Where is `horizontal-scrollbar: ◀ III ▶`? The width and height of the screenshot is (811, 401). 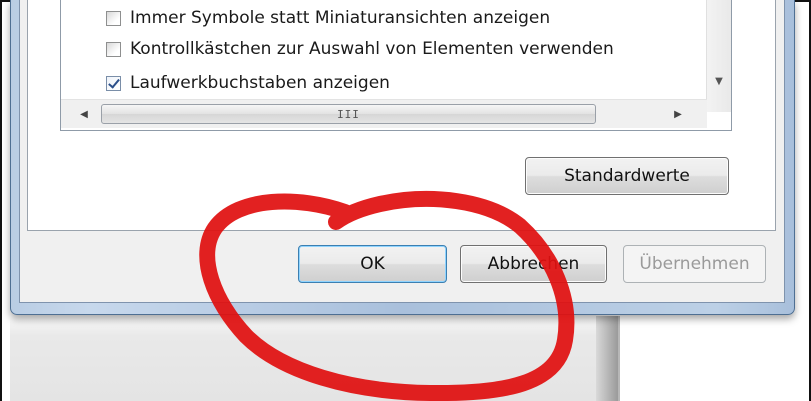 horizontal-scrollbar: ◀ III ▶ is located at coordinates (384, 113).